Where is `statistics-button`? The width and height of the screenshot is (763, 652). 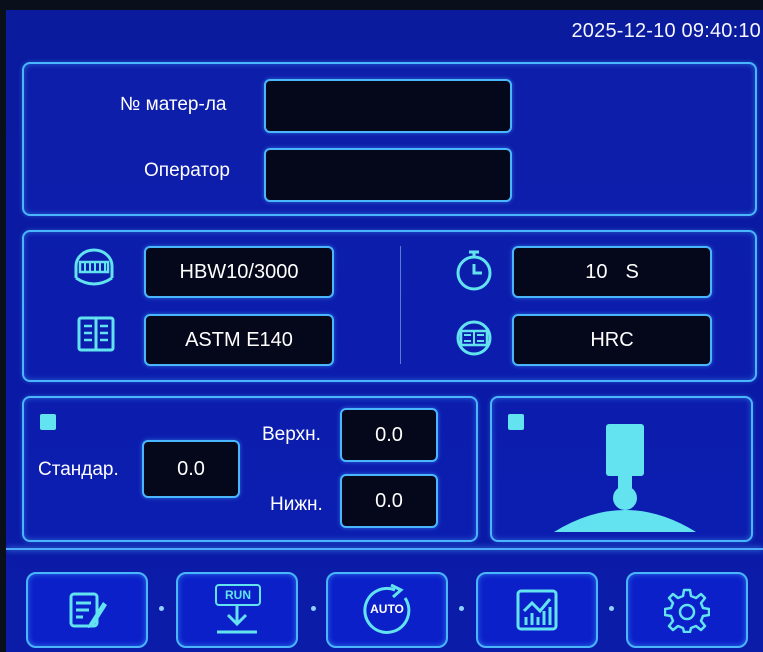
statistics-button is located at coordinates (537, 610).